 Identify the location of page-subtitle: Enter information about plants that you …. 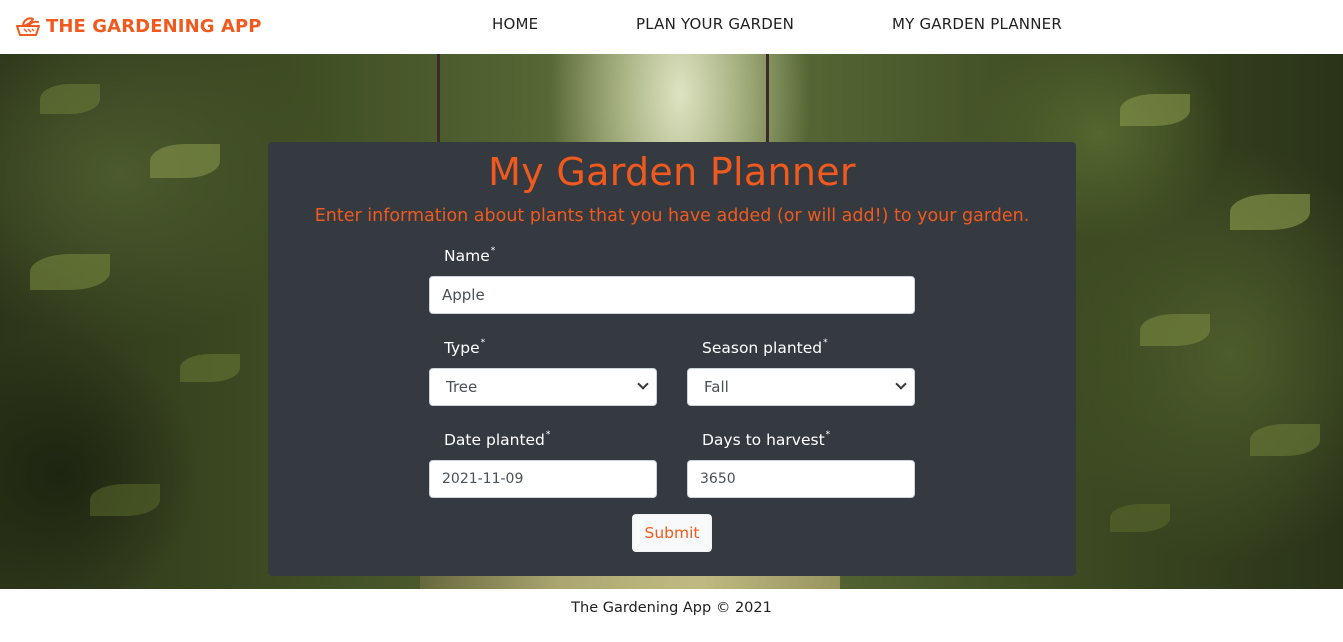
(672, 216).